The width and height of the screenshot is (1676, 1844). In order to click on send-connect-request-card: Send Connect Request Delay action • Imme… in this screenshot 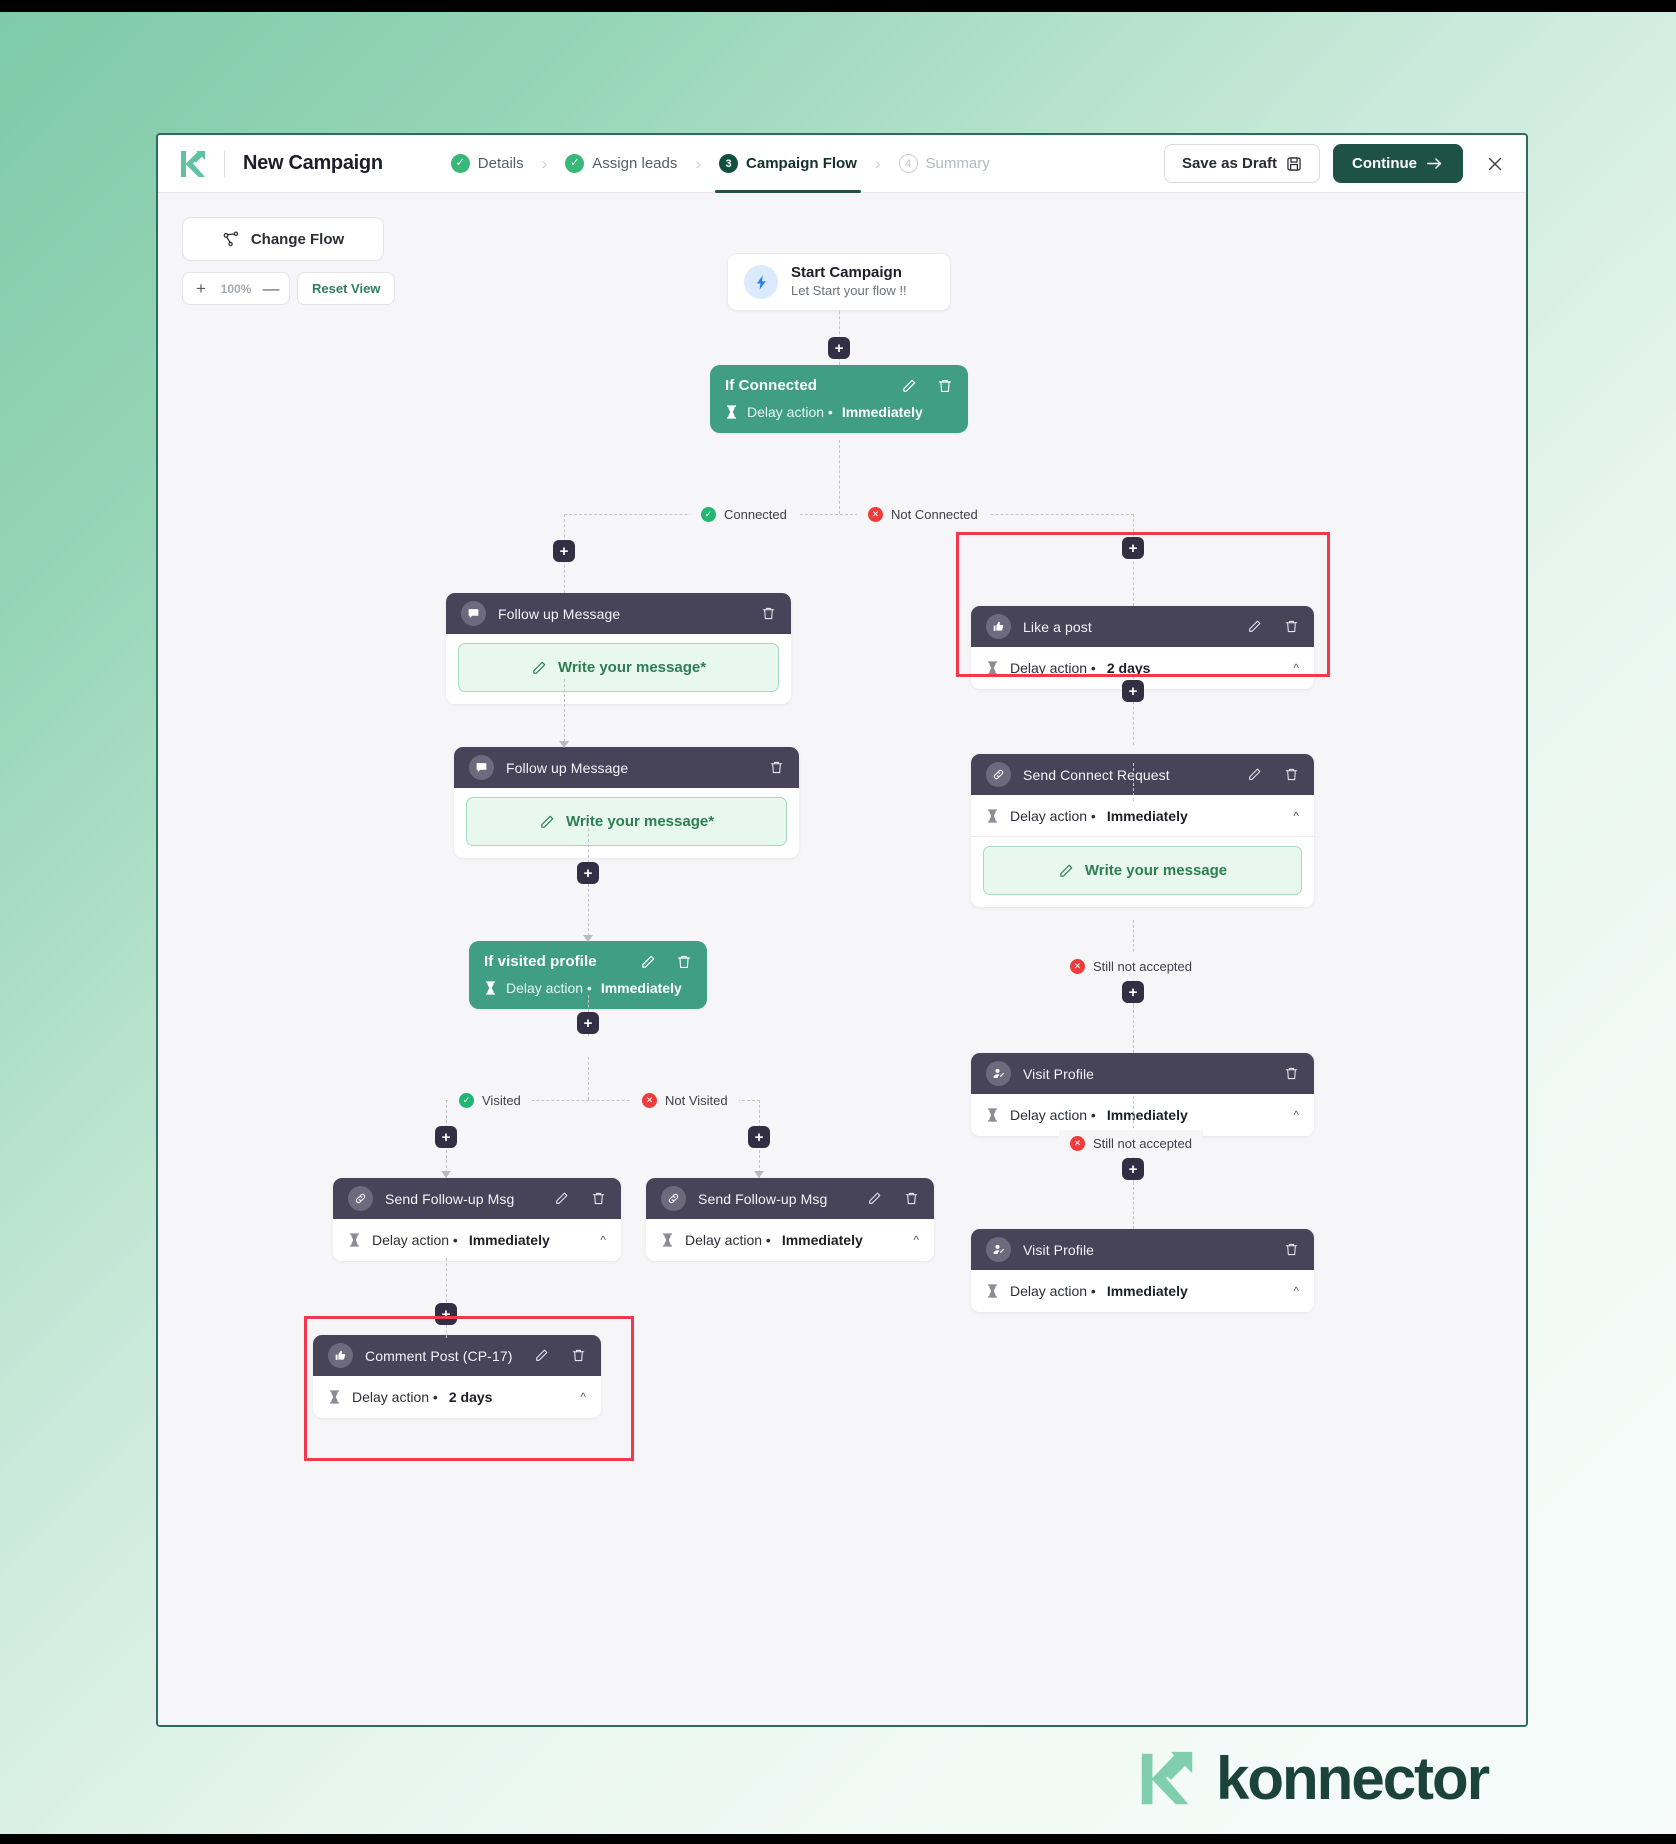, I will do `click(1142, 830)`.